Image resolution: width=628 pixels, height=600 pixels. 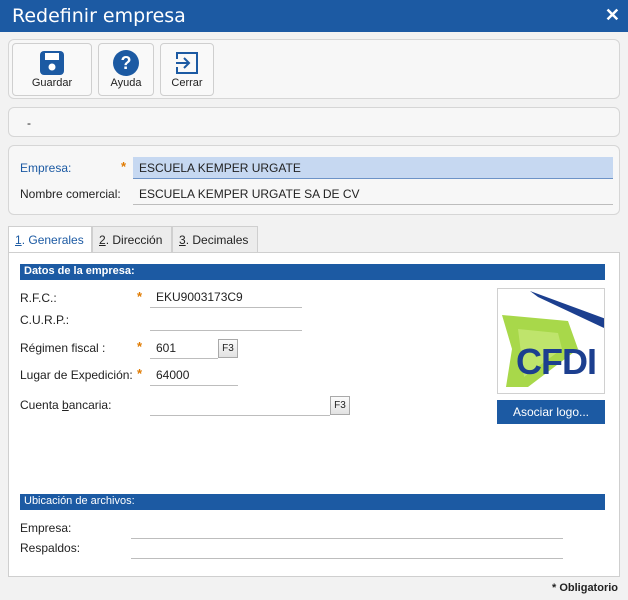 What do you see at coordinates (52, 83) in the screenshot?
I see `save-label: Guardar` at bounding box center [52, 83].